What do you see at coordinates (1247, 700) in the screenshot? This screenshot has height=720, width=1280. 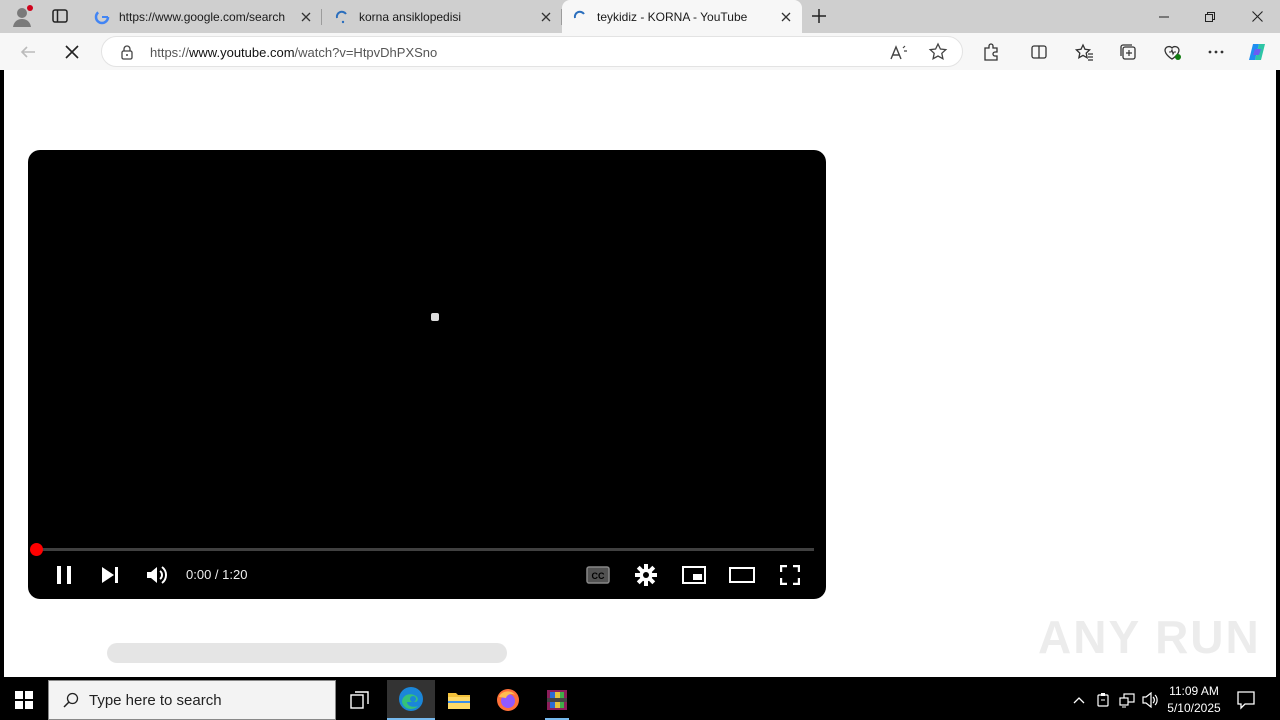 I see `notifications-icon` at bounding box center [1247, 700].